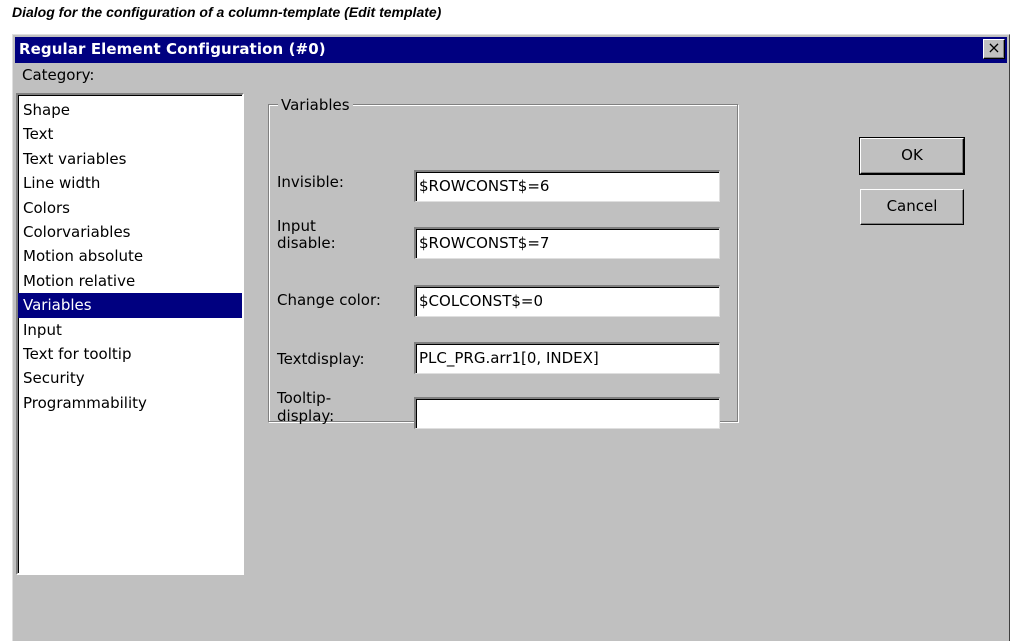 This screenshot has width=1013, height=641. Describe the element at coordinates (567, 186) in the screenshot. I see `invisible-field: $ROWCONST$=6` at that location.